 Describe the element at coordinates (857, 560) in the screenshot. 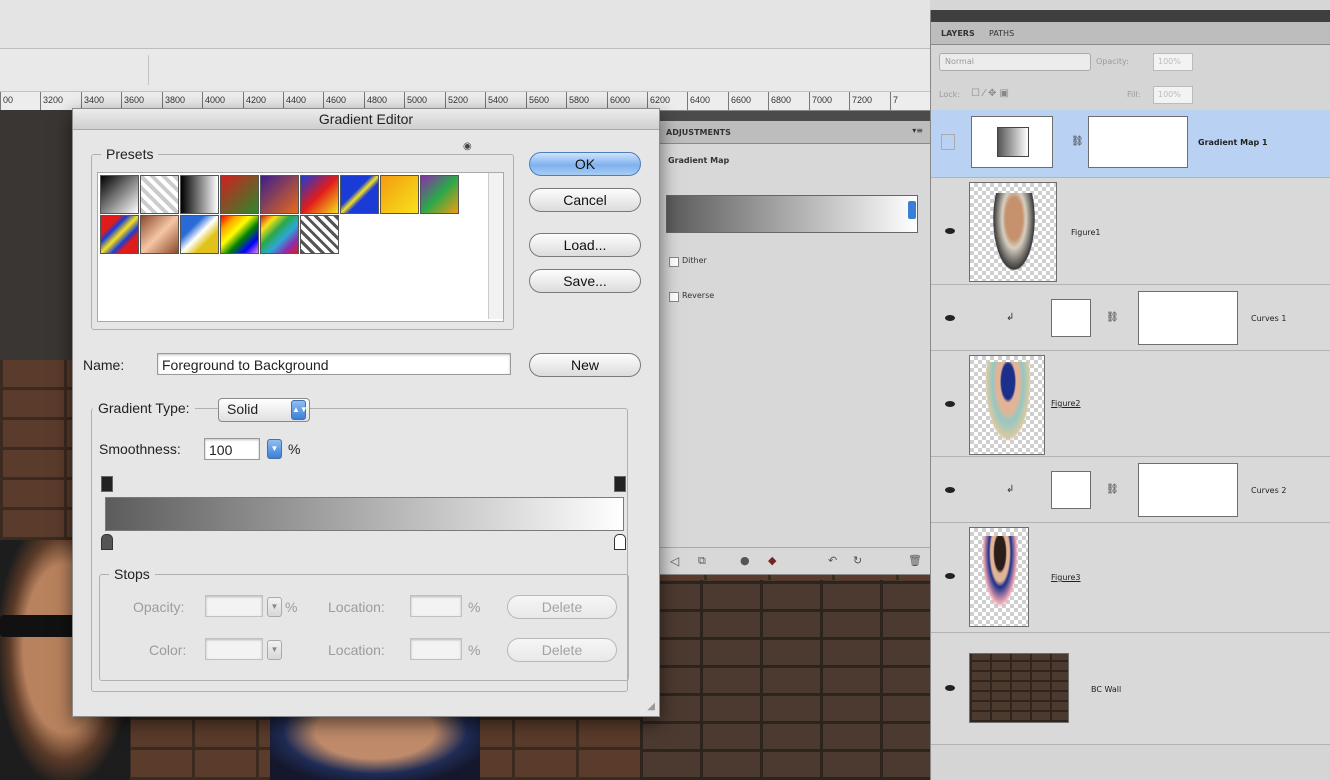

I see `reset-icon: ↻` at that location.